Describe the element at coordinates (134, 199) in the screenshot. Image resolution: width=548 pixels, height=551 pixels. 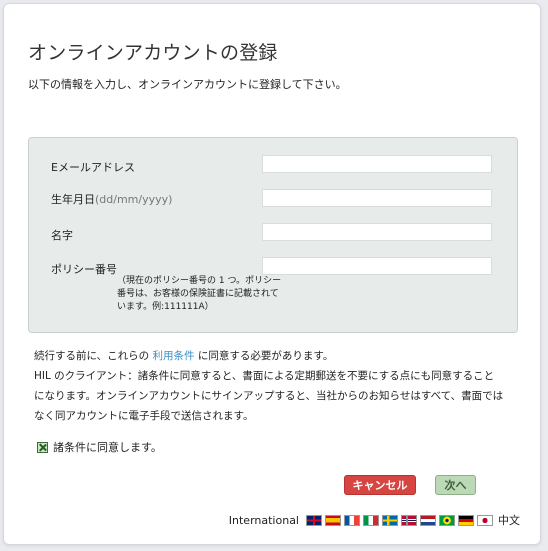
I see `dob-format-hint: (dd/mm/yyyy)` at that location.